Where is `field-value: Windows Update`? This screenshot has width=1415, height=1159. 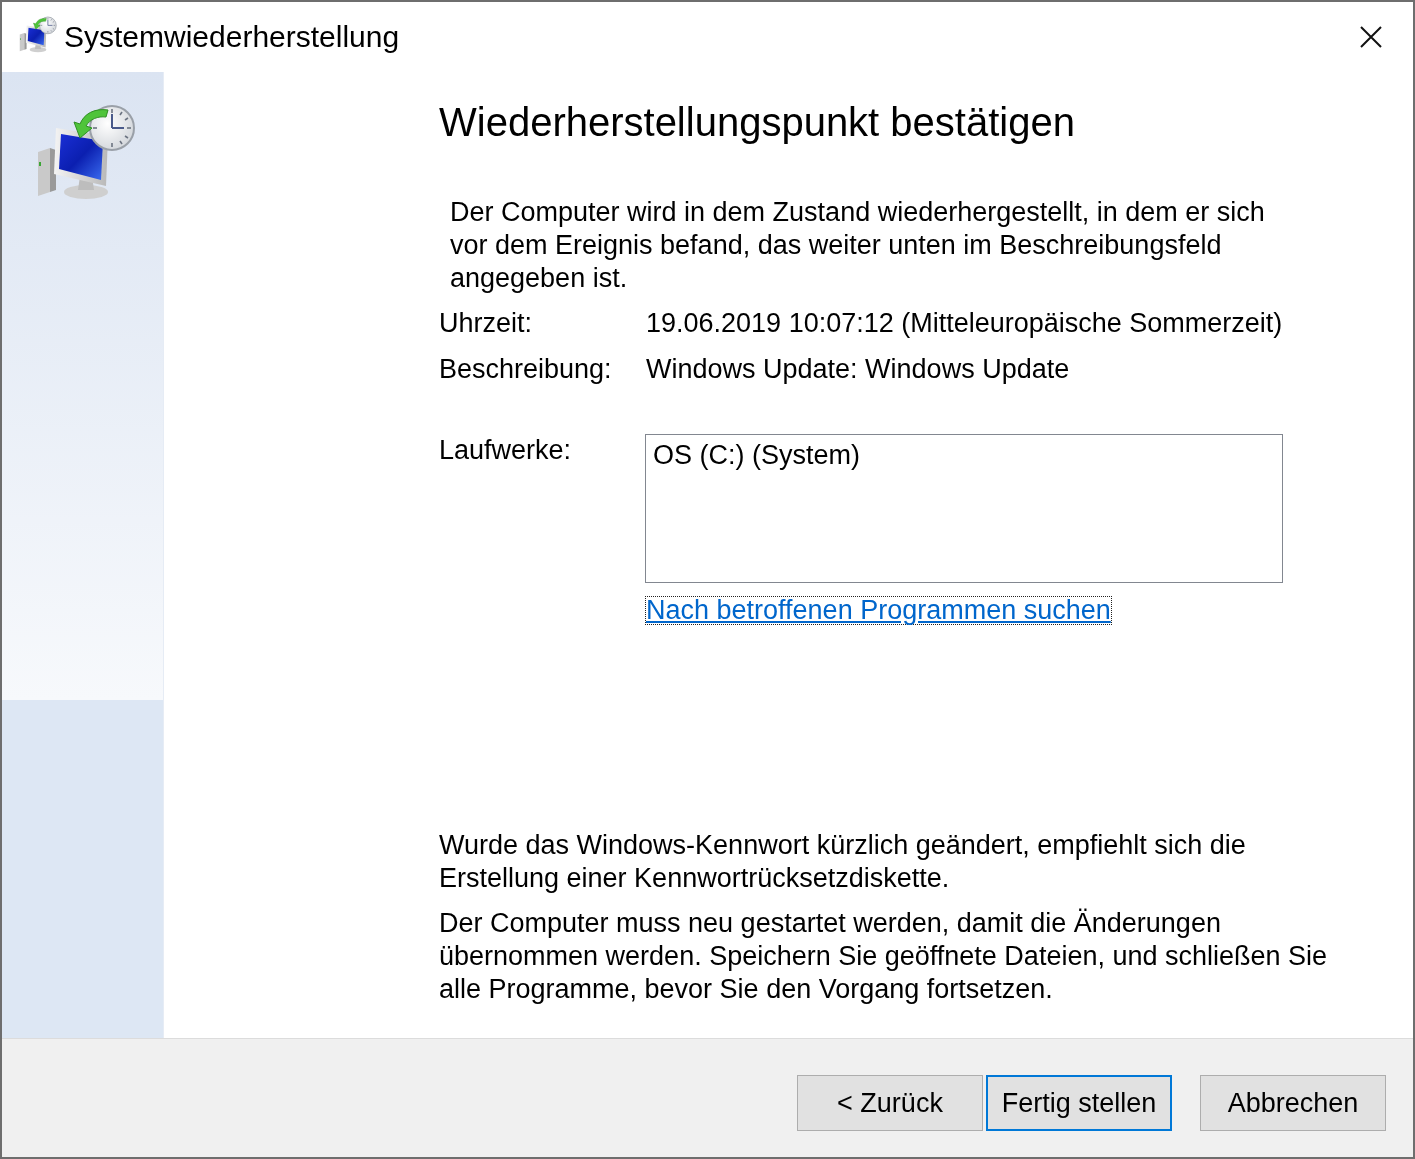
field-value: Windows Update is located at coordinates (858, 369).